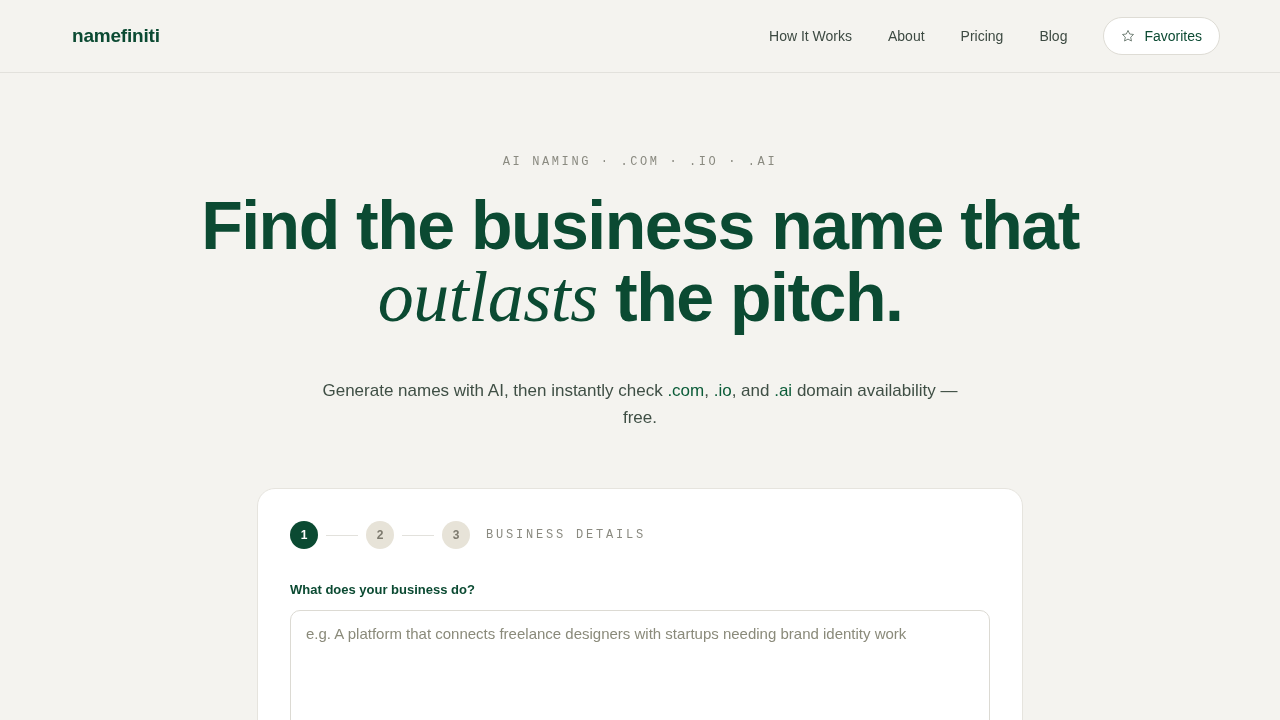 This screenshot has width=1280, height=720. What do you see at coordinates (1128, 36) in the screenshot?
I see `star-icon` at bounding box center [1128, 36].